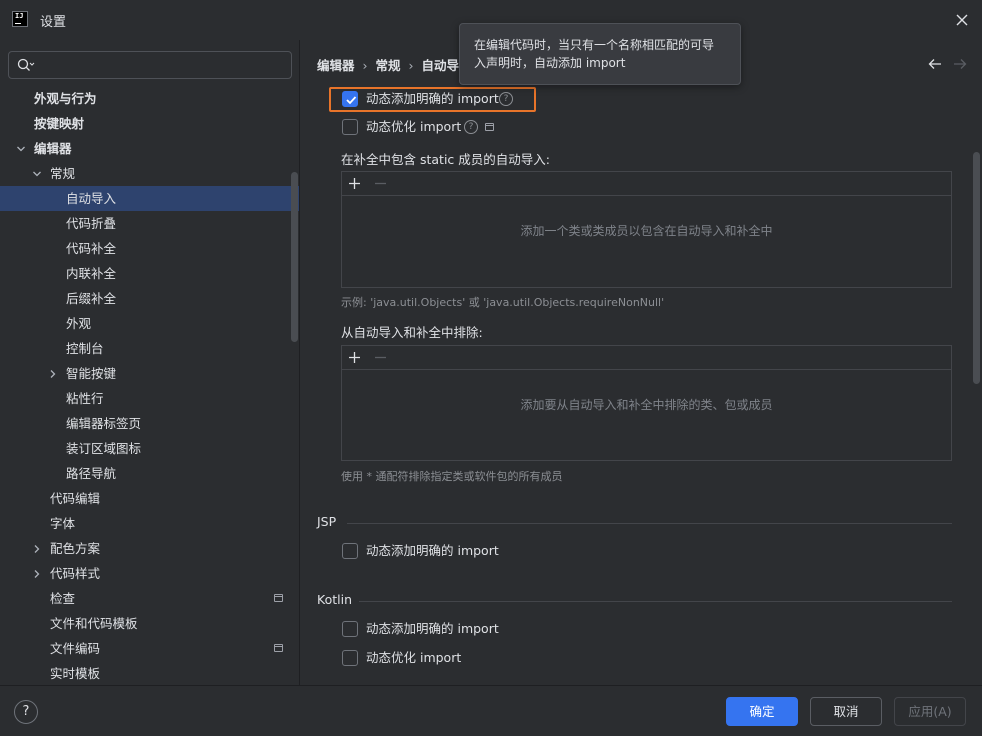 This screenshot has width=982, height=736. What do you see at coordinates (79, 323) in the screenshot?
I see `sidebar-item-label: 外观` at bounding box center [79, 323].